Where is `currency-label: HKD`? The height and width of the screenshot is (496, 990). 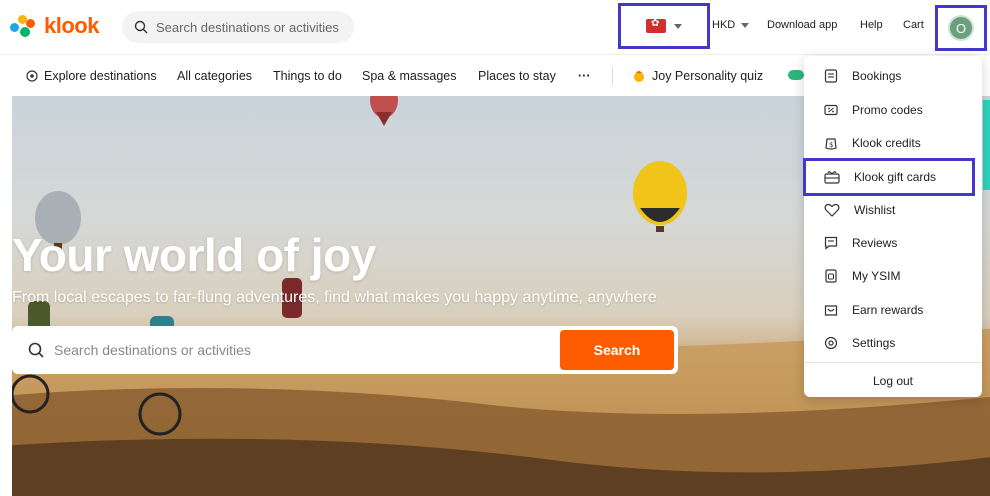 currency-label: HKD is located at coordinates (724, 25).